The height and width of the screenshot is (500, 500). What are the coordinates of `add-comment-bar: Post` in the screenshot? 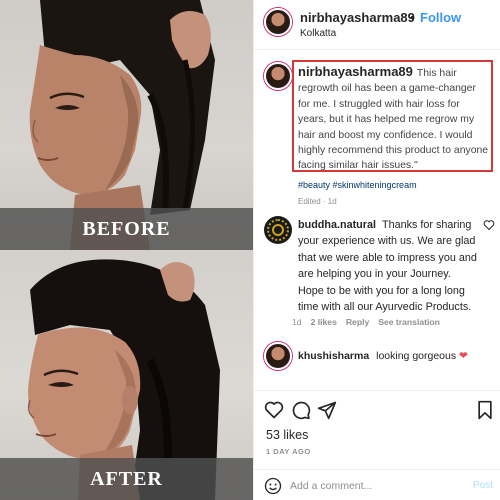 It's located at (377, 484).